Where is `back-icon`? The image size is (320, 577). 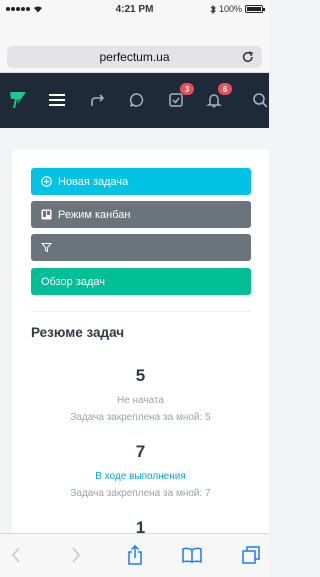 back-icon is located at coordinates (16, 555).